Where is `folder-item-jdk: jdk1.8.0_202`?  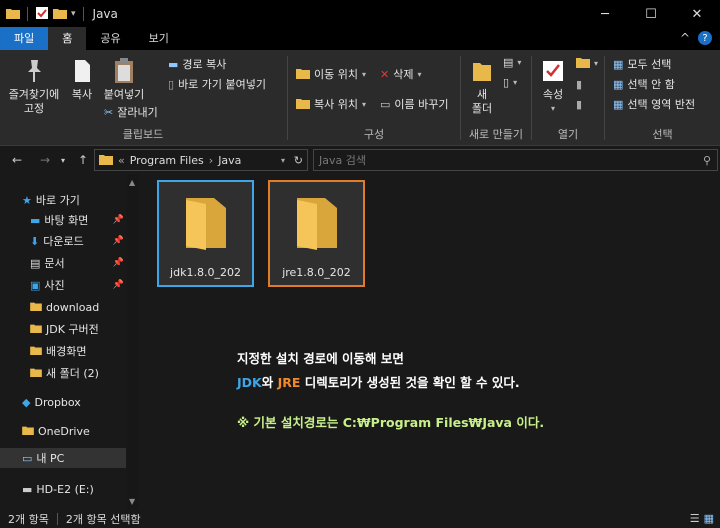 folder-item-jdk: jdk1.8.0_202 is located at coordinates (205, 233).